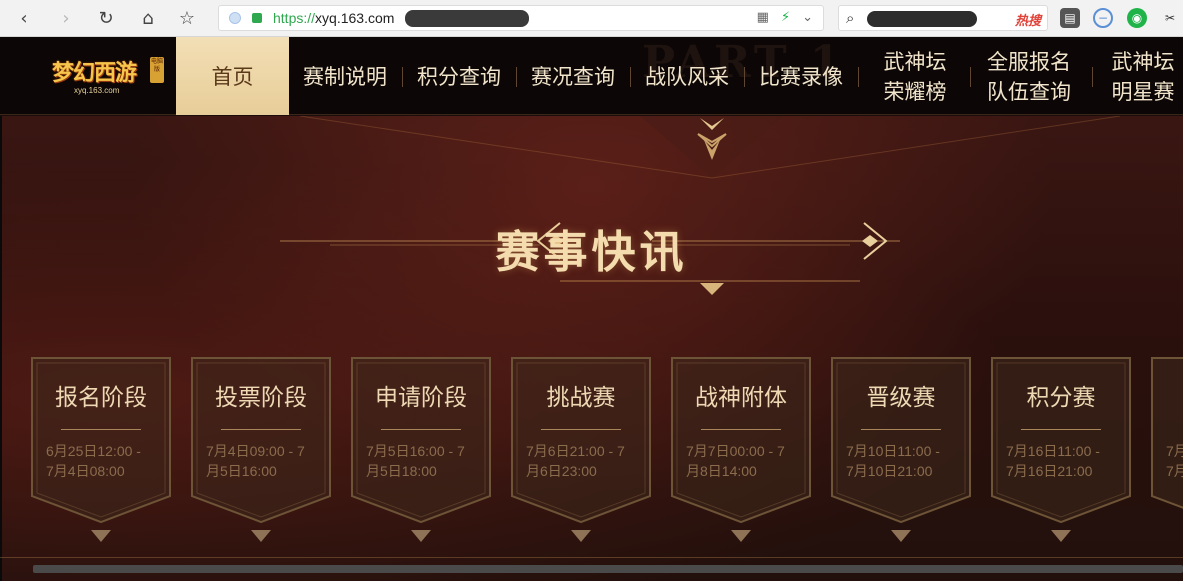 The height and width of the screenshot is (581, 1183). I want to click on nav-honor-line2: 荣耀榜, so click(915, 92).